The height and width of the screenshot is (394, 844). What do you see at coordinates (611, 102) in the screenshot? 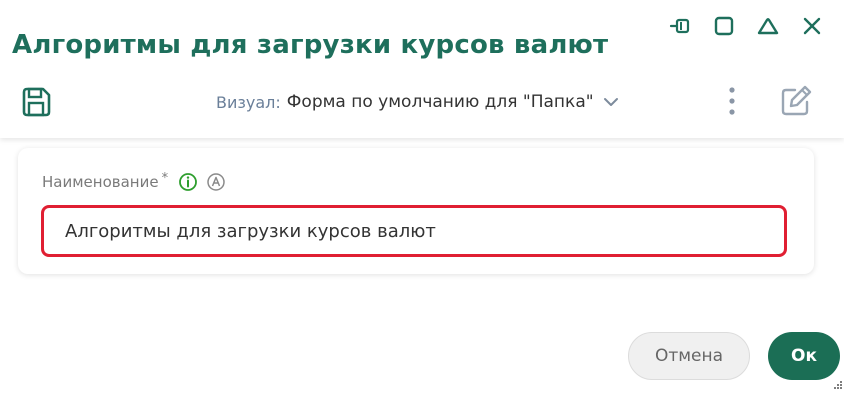
I see `chevron-down-icon` at bounding box center [611, 102].